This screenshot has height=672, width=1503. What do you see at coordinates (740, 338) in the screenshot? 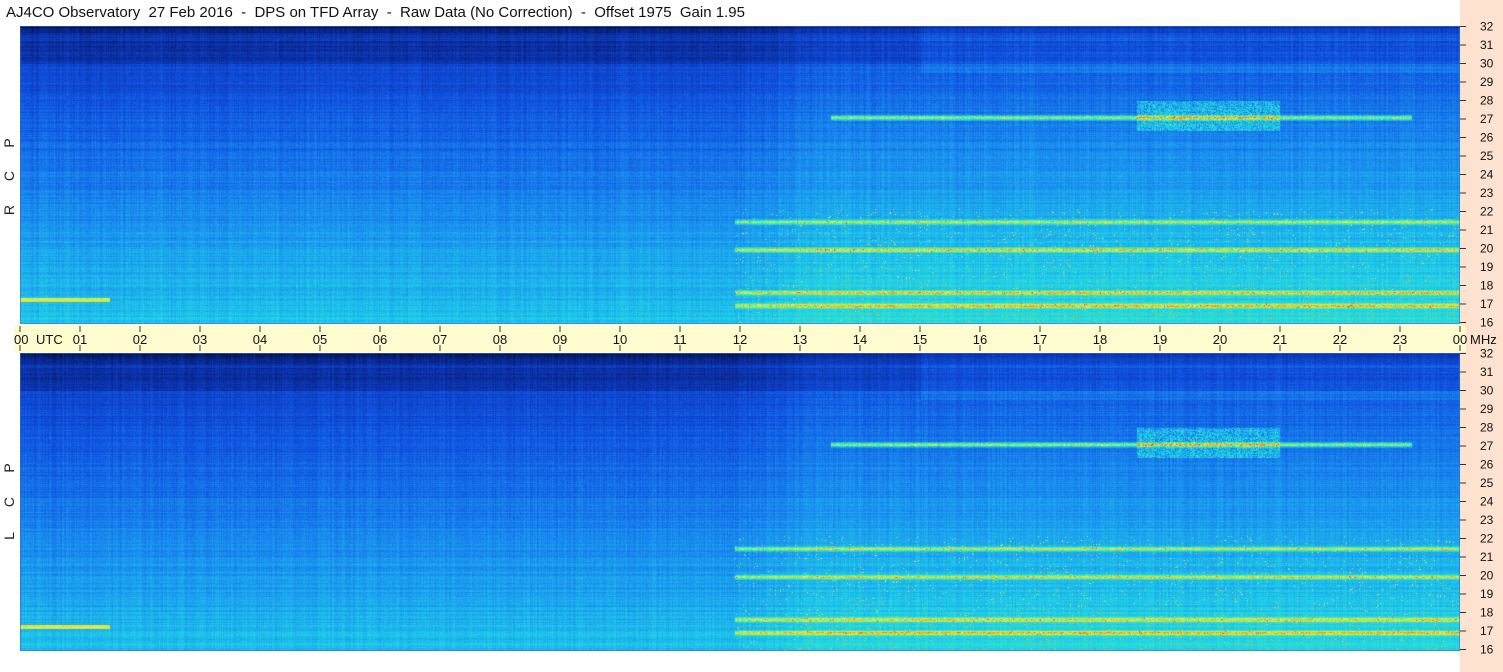
I see `time-axis-band` at bounding box center [740, 338].